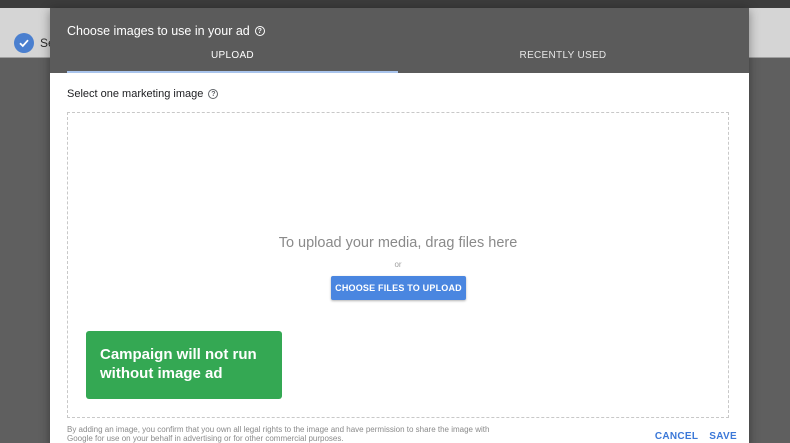 This screenshot has height=443, width=790. I want to click on tab-recently-used: RECENTLY USED, so click(563, 61).